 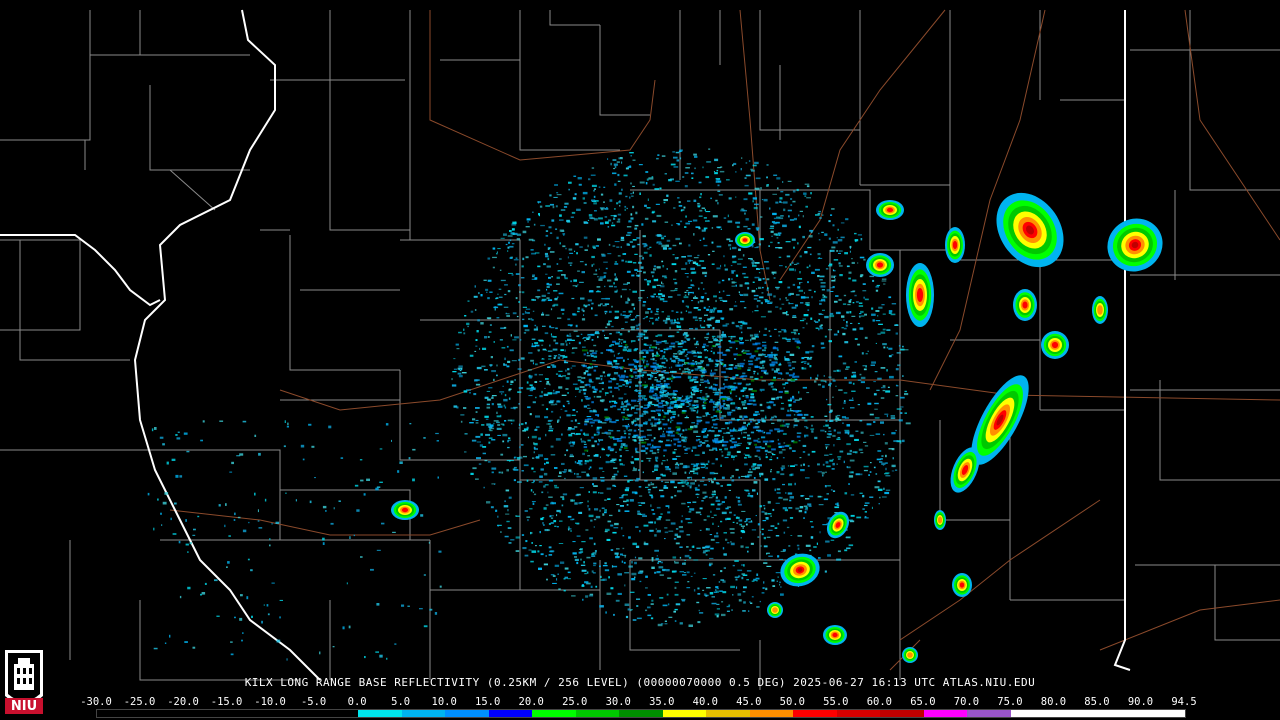 I want to click on scale-label: 94.5, so click(x=1184, y=702).